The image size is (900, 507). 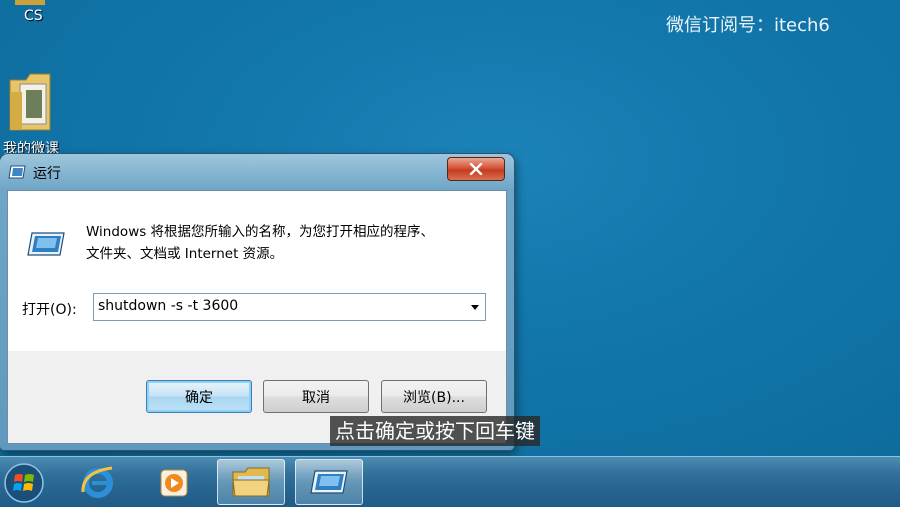 I want to click on start-orb-icon, so click(x=24, y=483).